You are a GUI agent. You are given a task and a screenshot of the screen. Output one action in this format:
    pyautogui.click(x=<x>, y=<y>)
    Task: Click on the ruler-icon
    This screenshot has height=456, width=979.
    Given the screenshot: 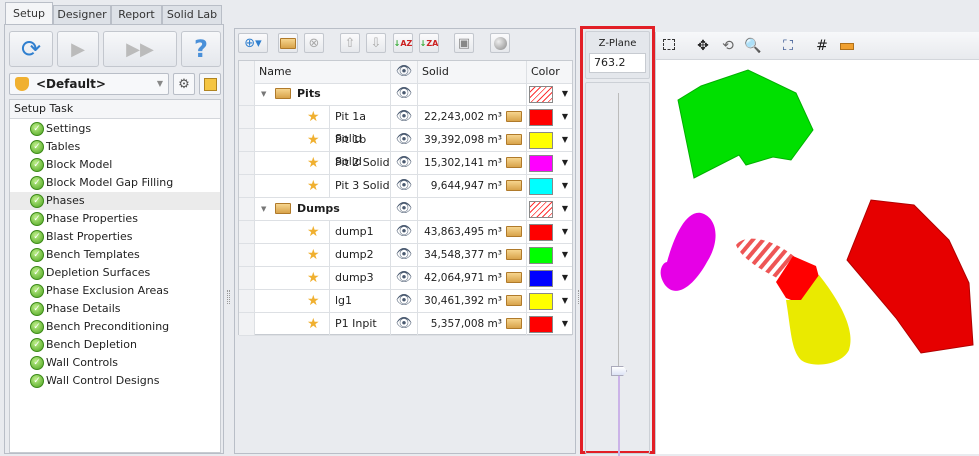 What is the action you would take?
    pyautogui.click(x=847, y=46)
    